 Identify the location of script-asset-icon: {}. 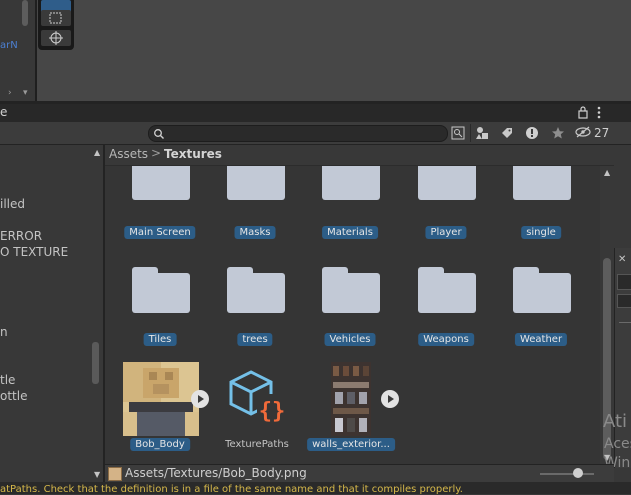
(260, 400).